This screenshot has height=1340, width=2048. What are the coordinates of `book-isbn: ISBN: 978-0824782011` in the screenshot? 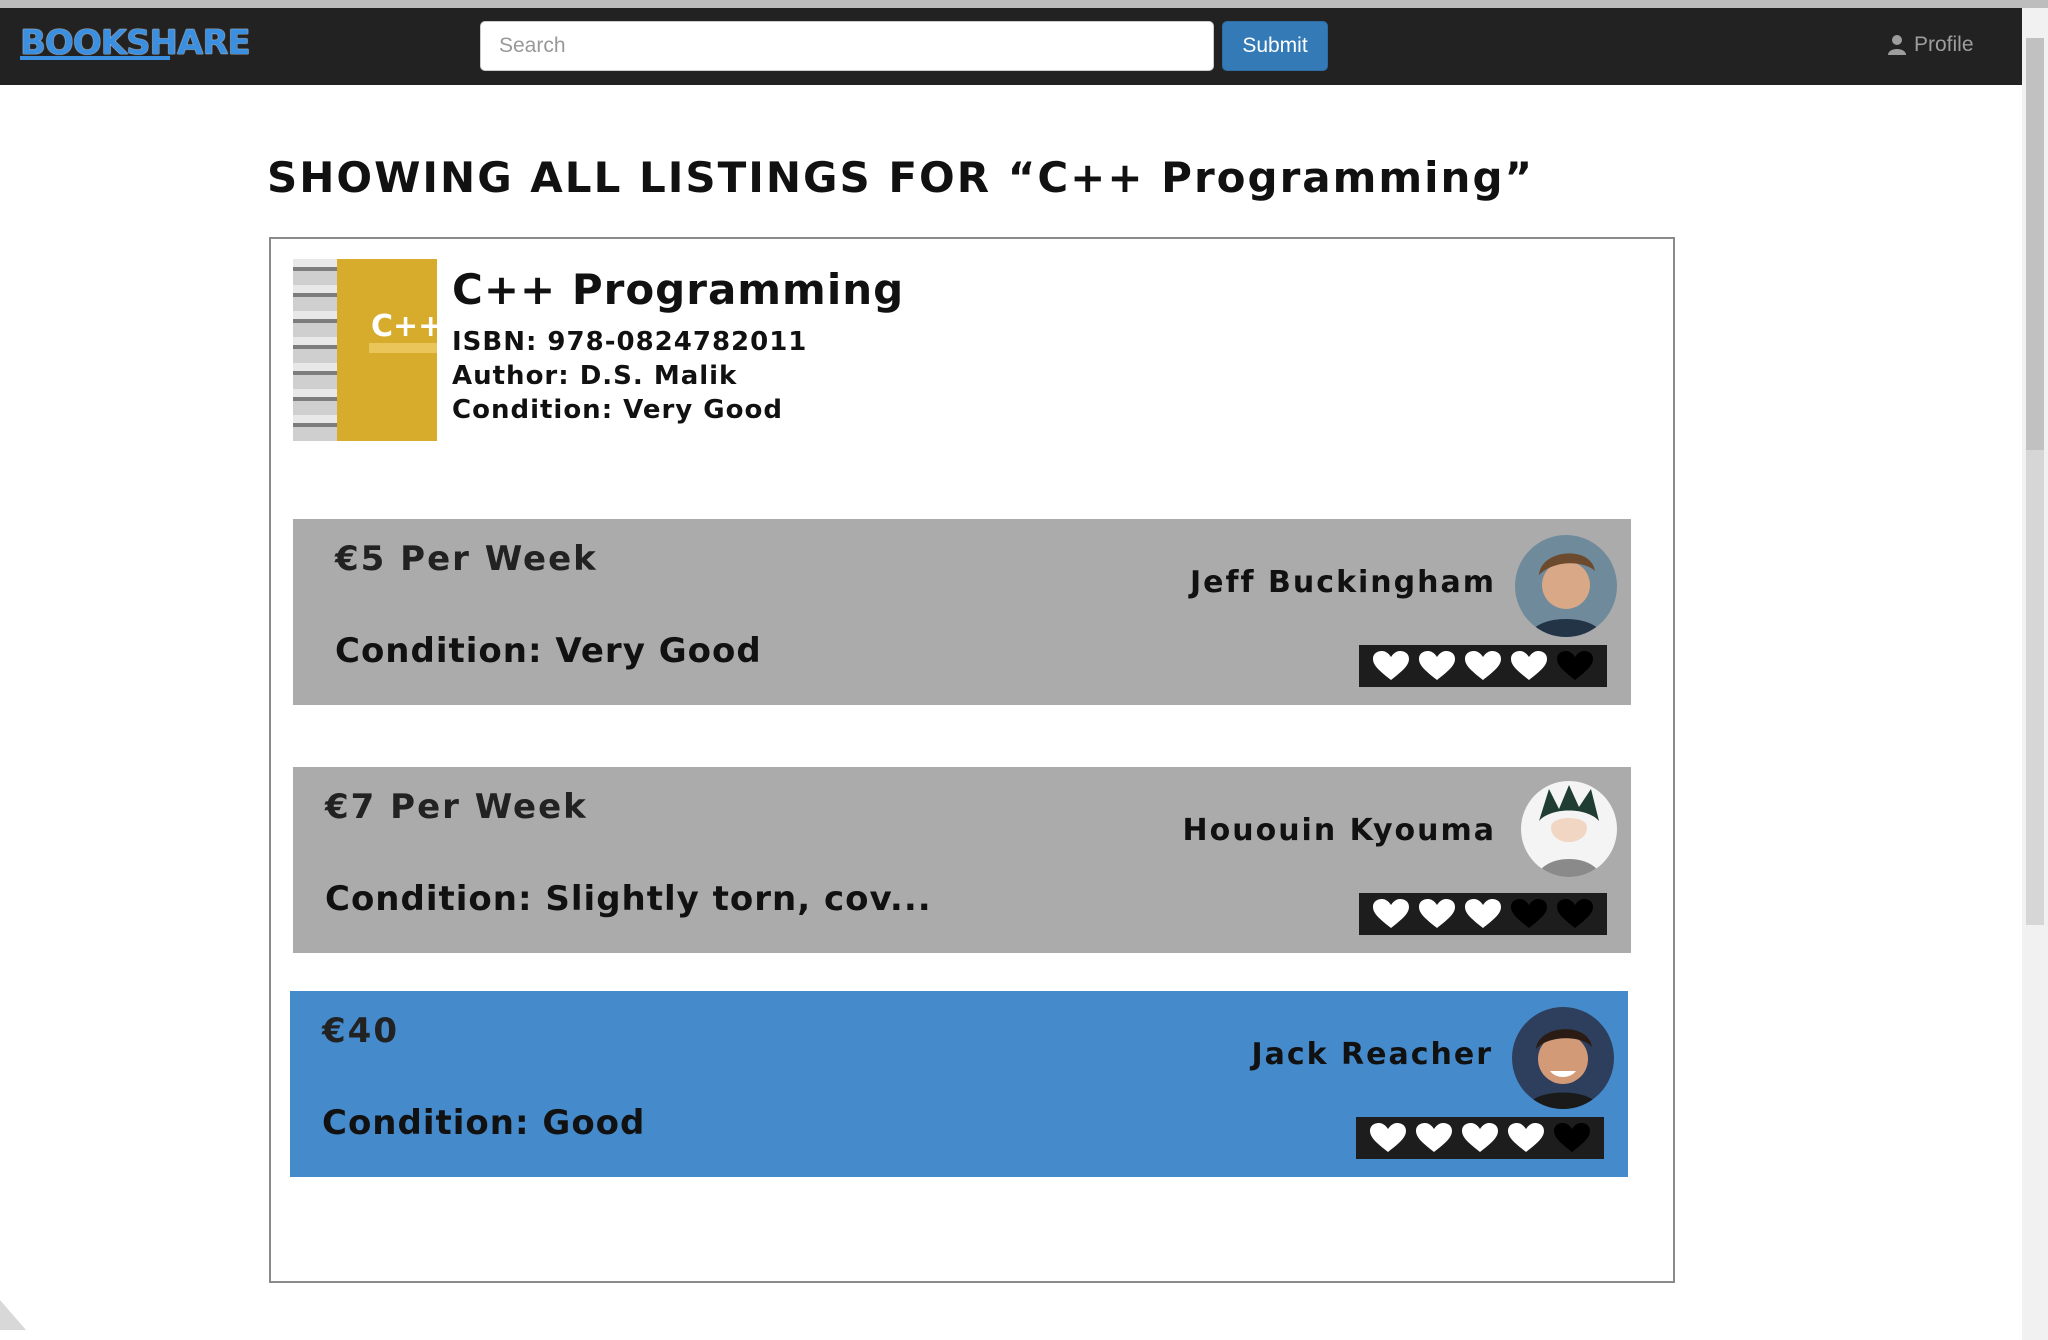 It's located at (630, 342).